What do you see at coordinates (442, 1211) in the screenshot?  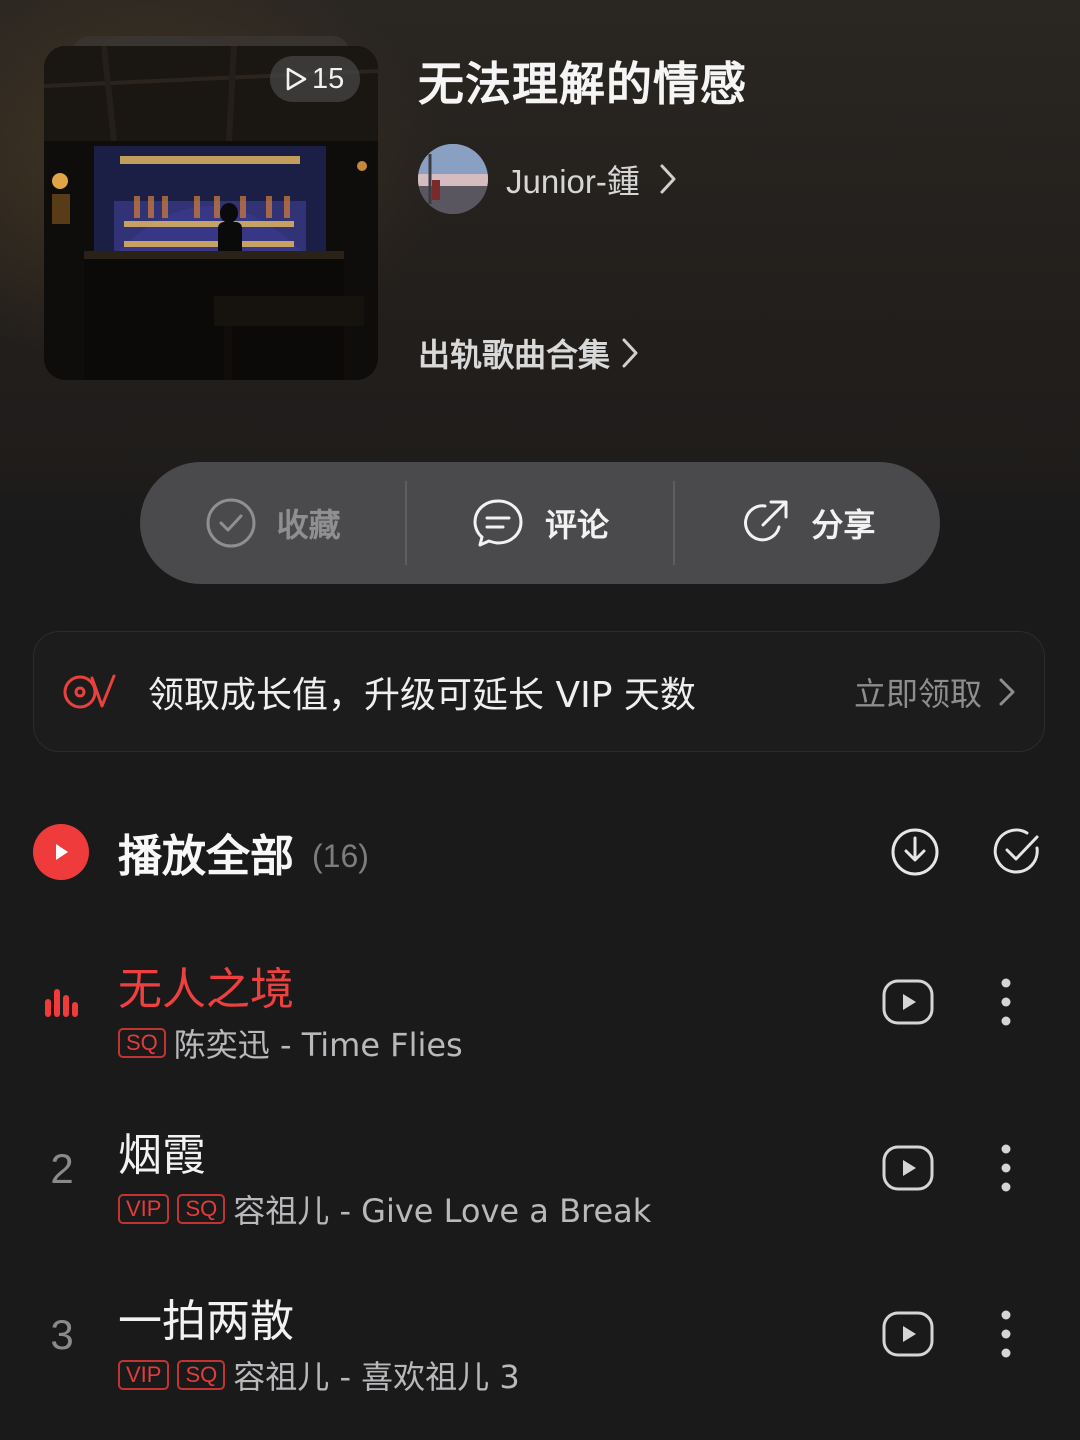 I see `song-artist-album: 容祖儿 - Give Love a Break` at bounding box center [442, 1211].